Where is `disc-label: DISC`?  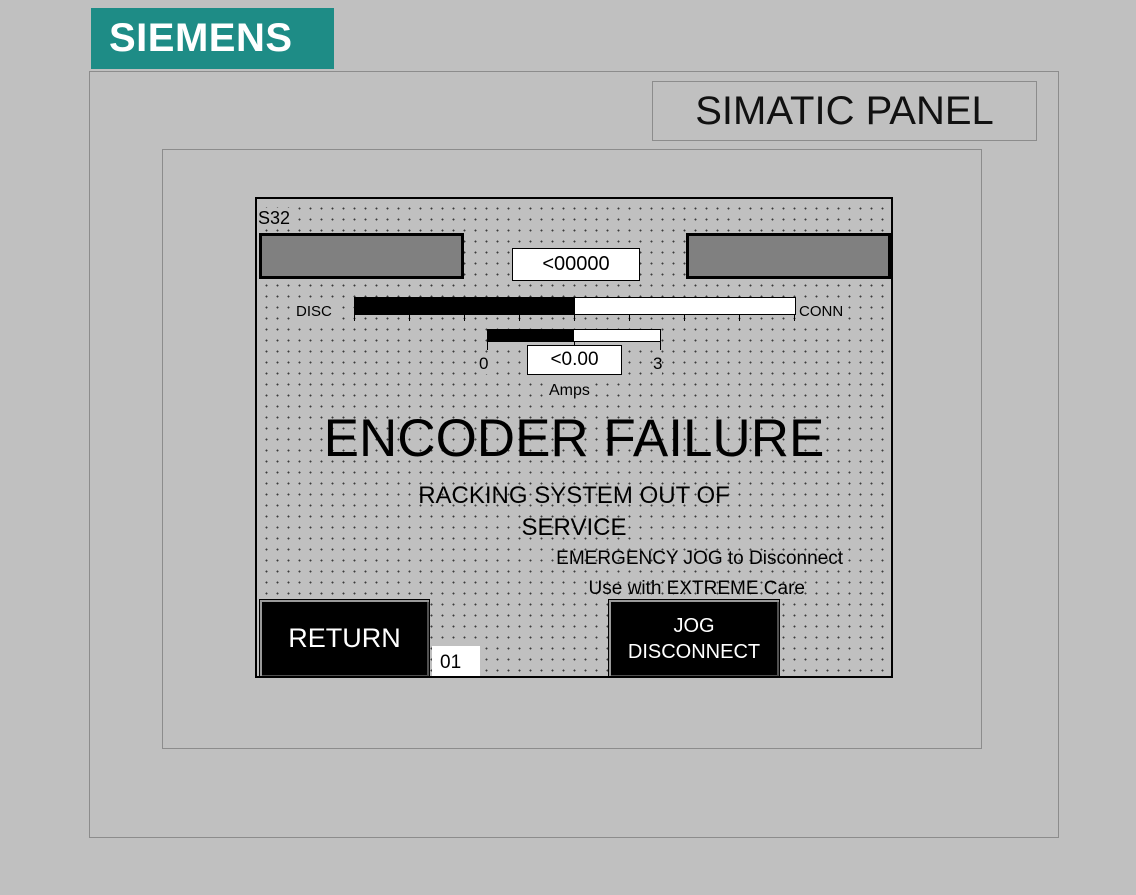
disc-label: DISC is located at coordinates (314, 312).